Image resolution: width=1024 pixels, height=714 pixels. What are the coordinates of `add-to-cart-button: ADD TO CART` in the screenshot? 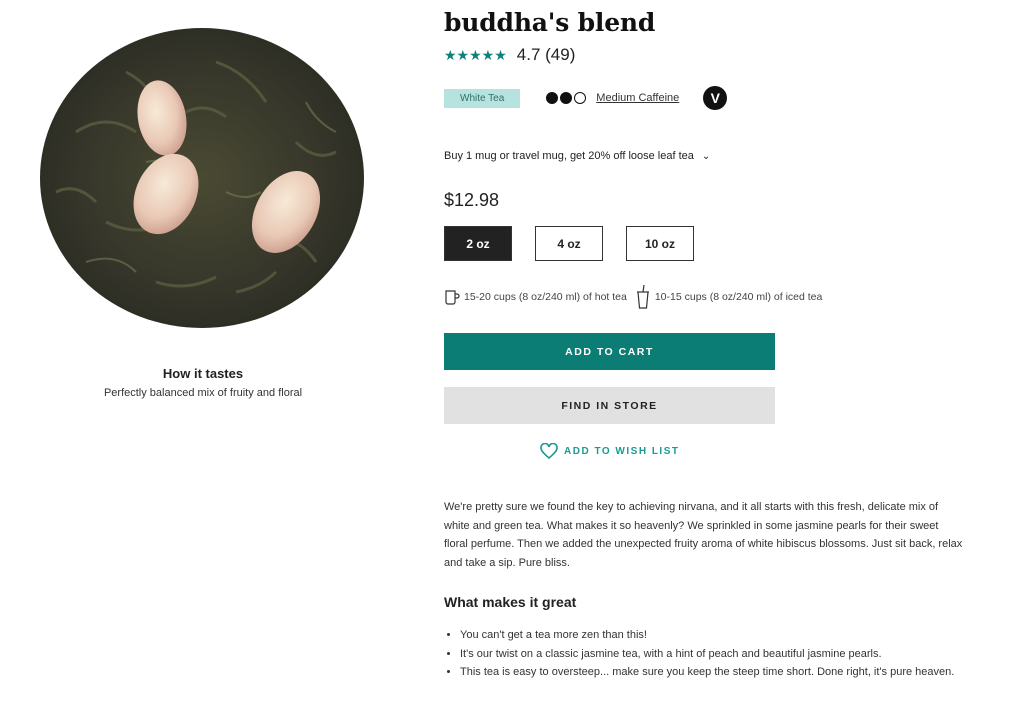 It's located at (609, 351).